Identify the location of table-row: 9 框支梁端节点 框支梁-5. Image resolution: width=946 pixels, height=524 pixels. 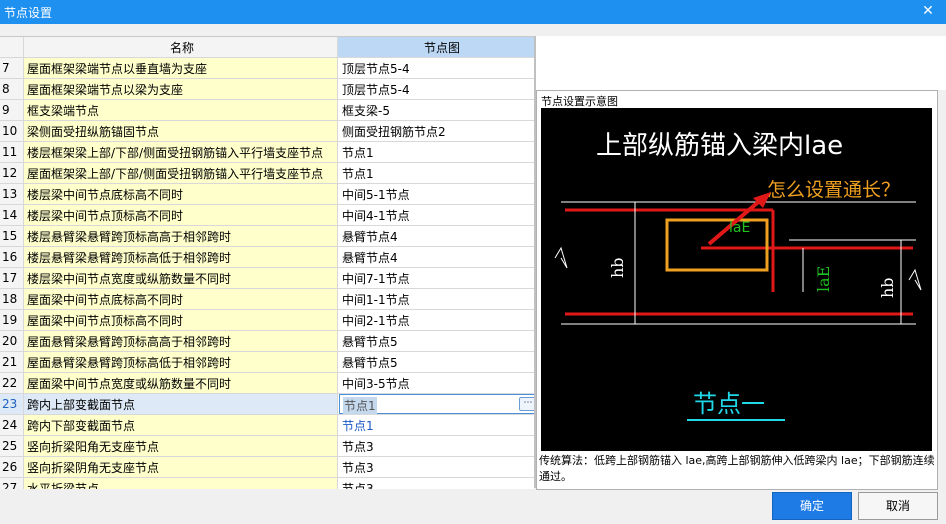
(267, 110).